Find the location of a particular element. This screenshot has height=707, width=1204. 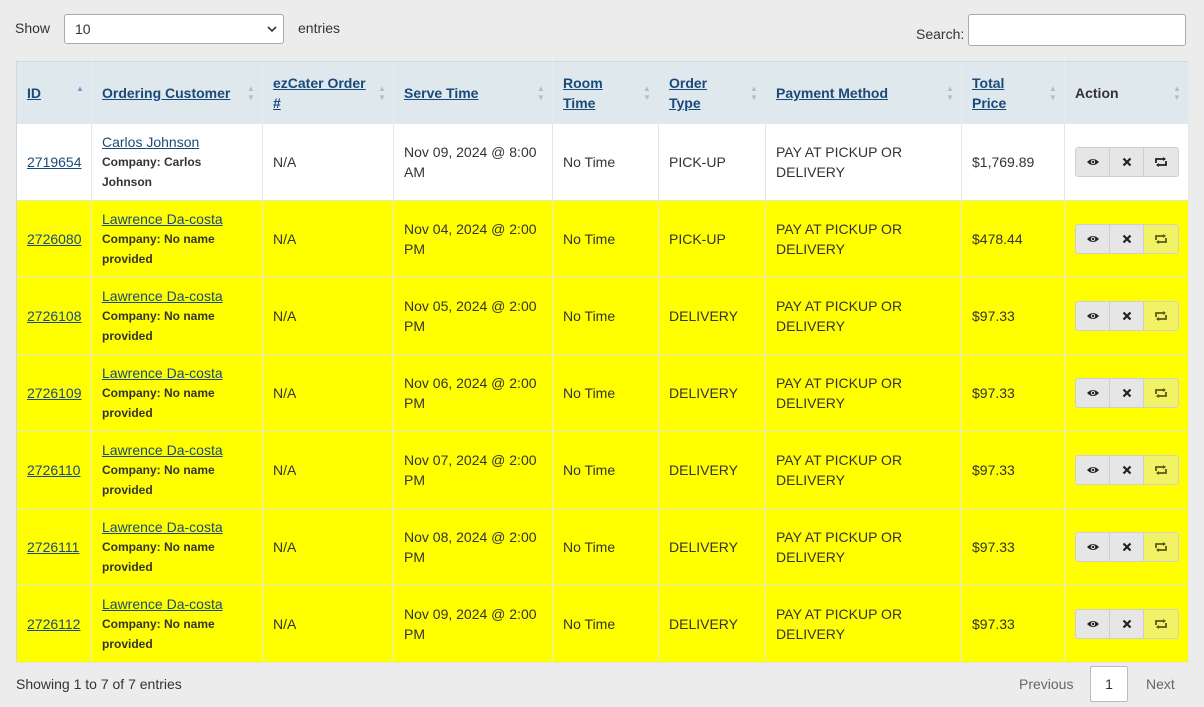

order-id-link: 2726080 is located at coordinates (54, 239).